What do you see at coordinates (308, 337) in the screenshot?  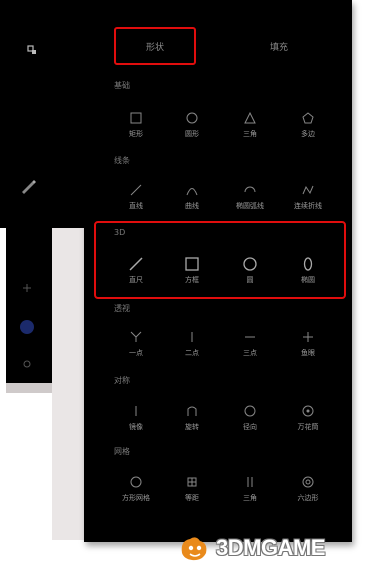 I see `fisheye-icon` at bounding box center [308, 337].